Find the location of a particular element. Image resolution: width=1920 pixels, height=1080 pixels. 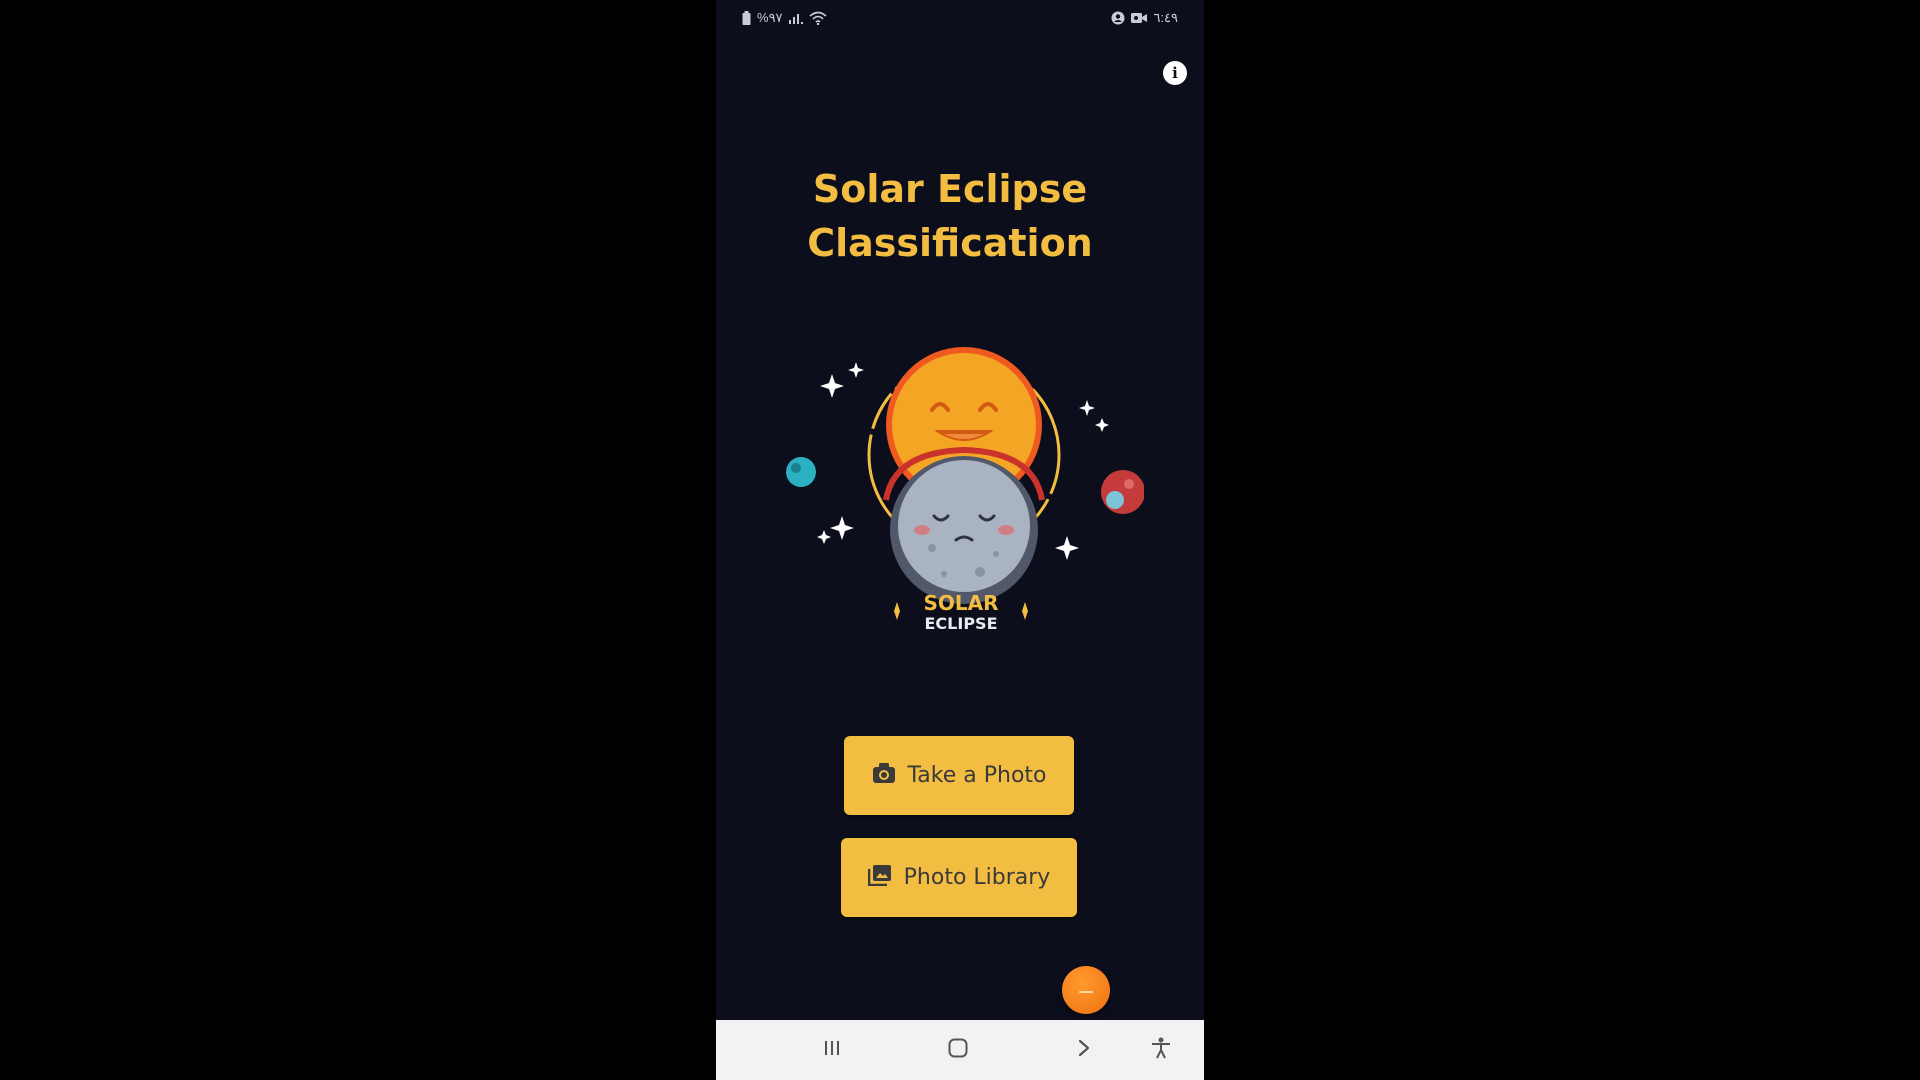

red-planet-icon is located at coordinates (1122, 492).